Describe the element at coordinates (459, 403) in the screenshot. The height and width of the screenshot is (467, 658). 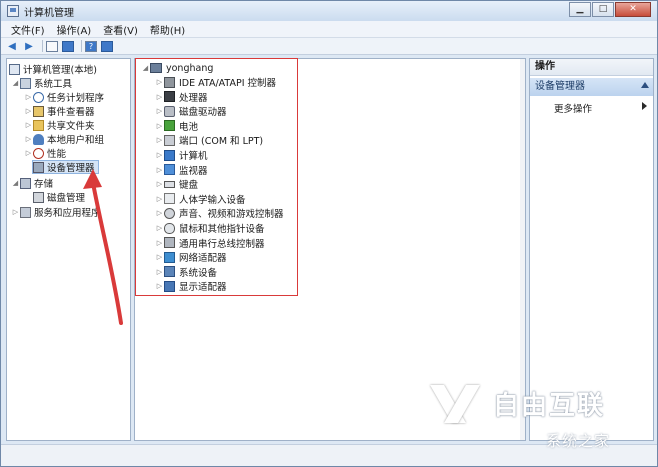
I see `brand-logo-icon` at that location.